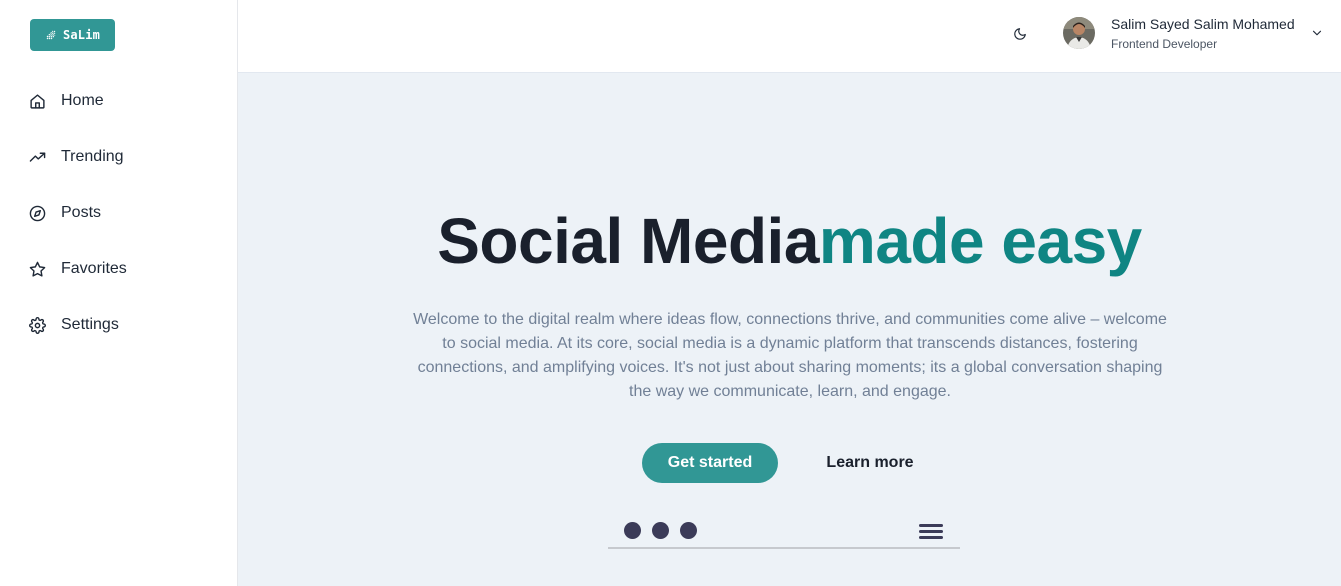  I want to click on user-name: Salim Sayed Salim Mohamed, so click(1203, 24).